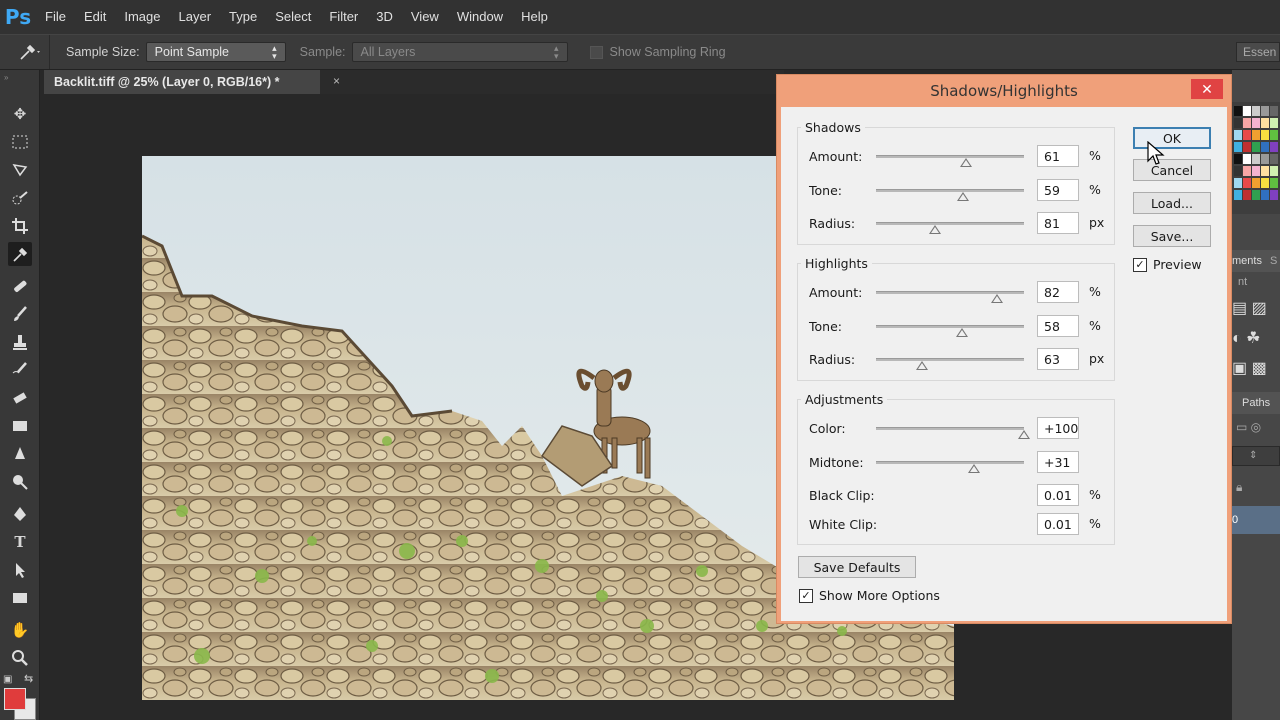  Describe the element at coordinates (1058, 524) in the screenshot. I see `white-clip-input: 0.01` at that location.